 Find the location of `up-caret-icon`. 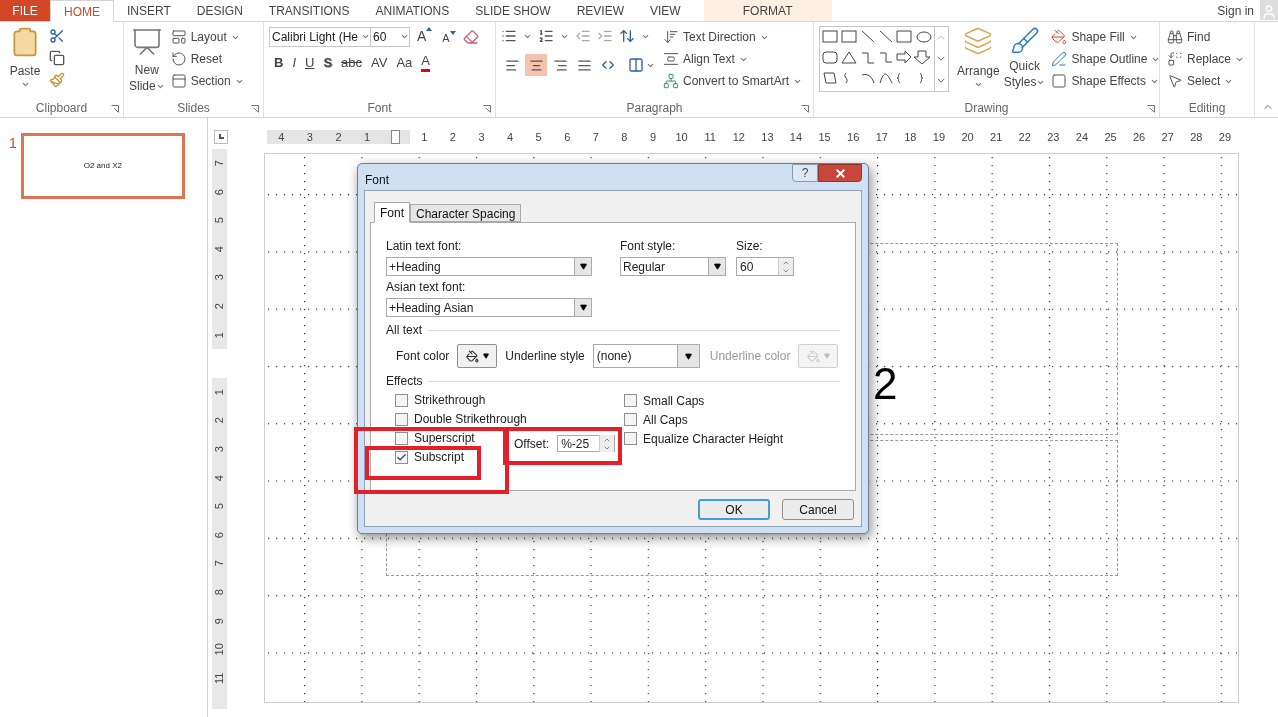

up-caret-icon is located at coordinates (429, 29).